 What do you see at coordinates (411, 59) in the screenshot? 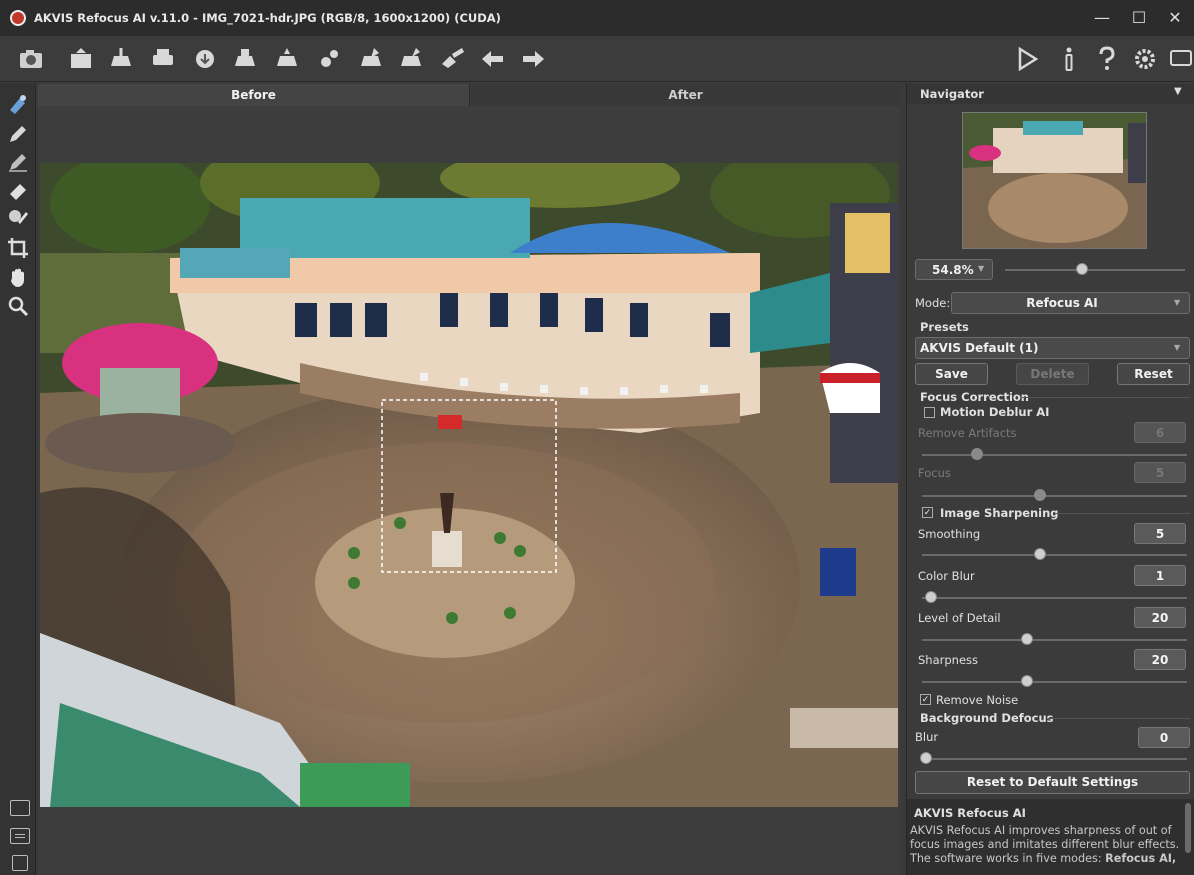
I see `export-icon` at bounding box center [411, 59].